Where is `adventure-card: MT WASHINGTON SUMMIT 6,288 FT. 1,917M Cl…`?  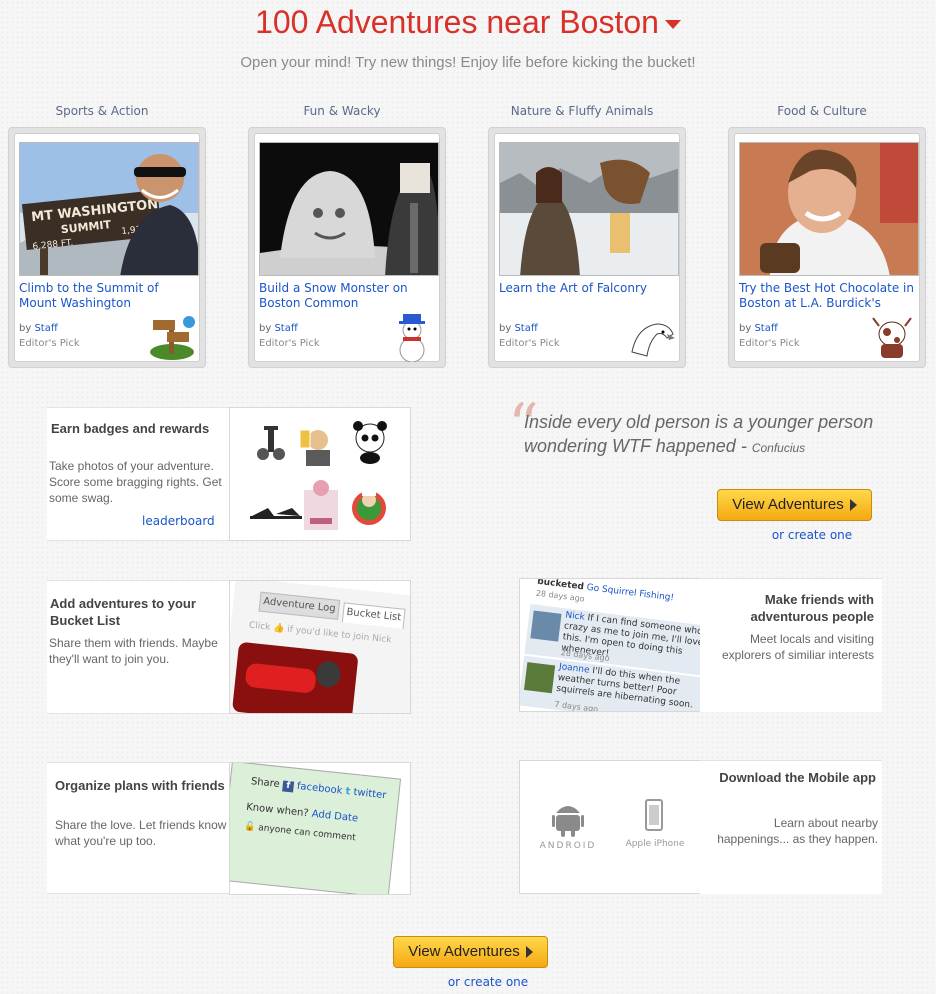
adventure-card: MT WASHINGTON SUMMIT 6,288 FT. 1,917M Cl… is located at coordinates (107, 247).